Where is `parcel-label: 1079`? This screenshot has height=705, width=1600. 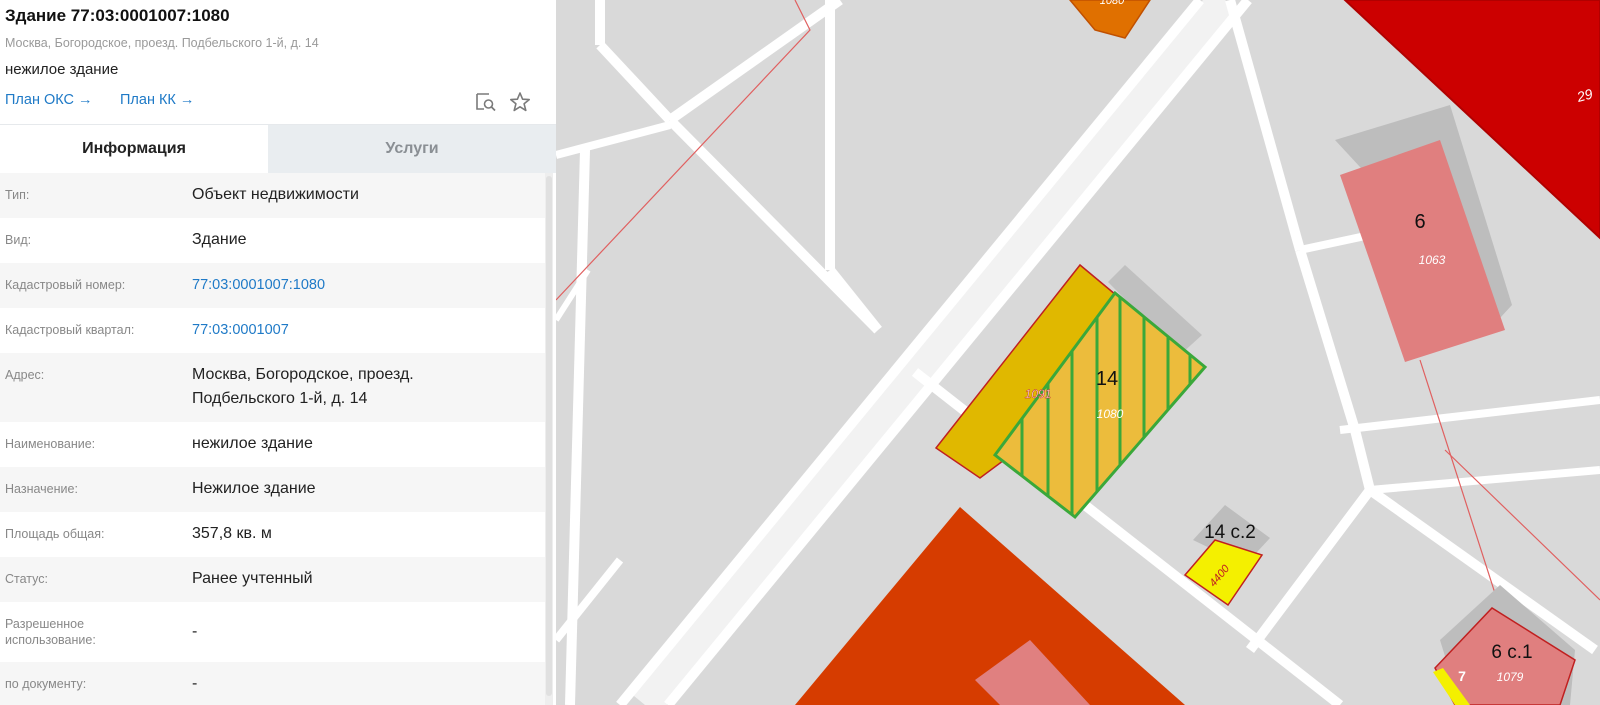
parcel-label: 1079 is located at coordinates (1510, 677).